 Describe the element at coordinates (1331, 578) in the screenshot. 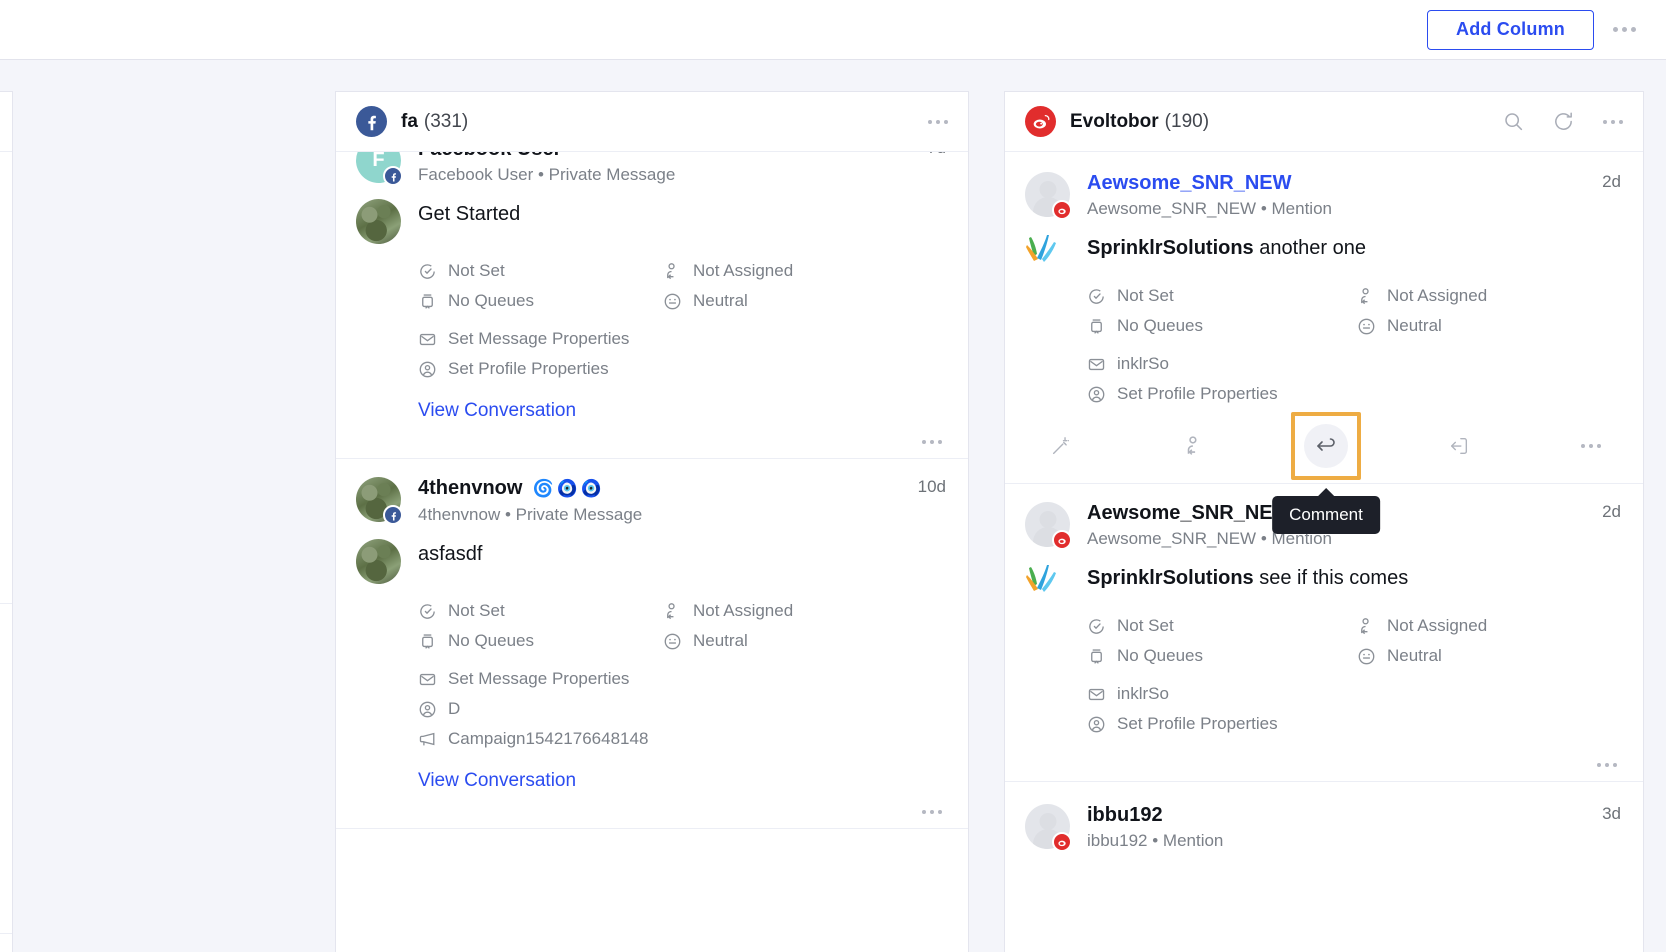

I see `card-message-rest: see if this comes` at that location.